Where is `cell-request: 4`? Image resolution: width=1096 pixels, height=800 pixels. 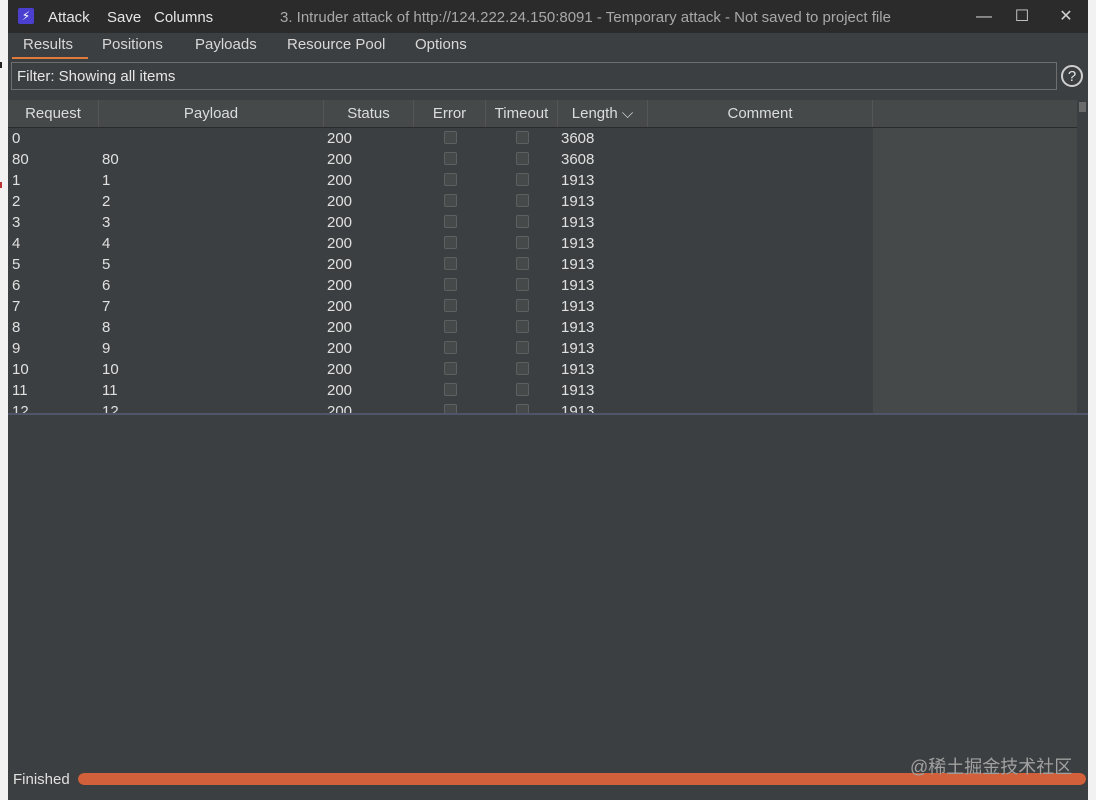
cell-request: 4 is located at coordinates (16, 243).